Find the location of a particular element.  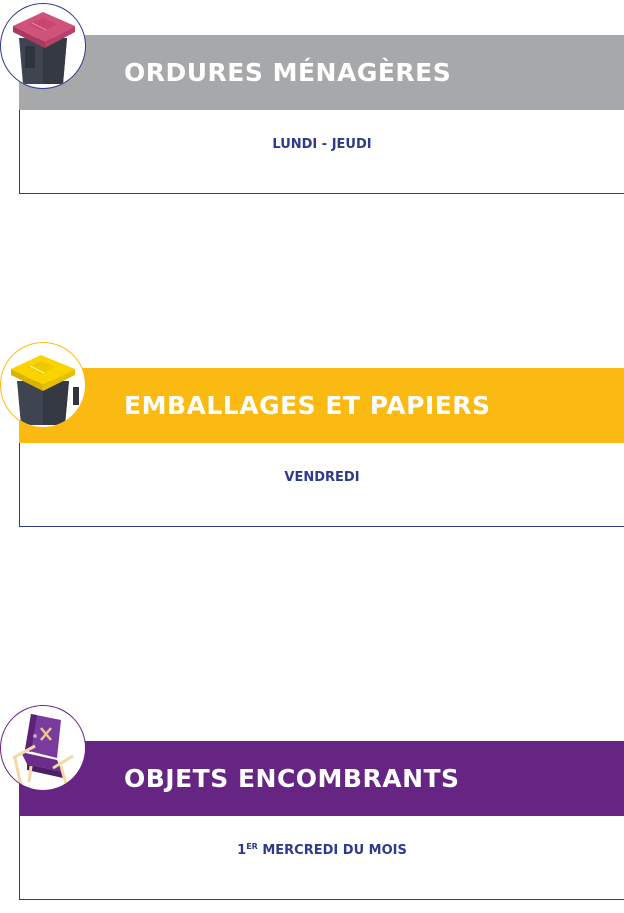

recycling-bin-icon is located at coordinates (43, 385).